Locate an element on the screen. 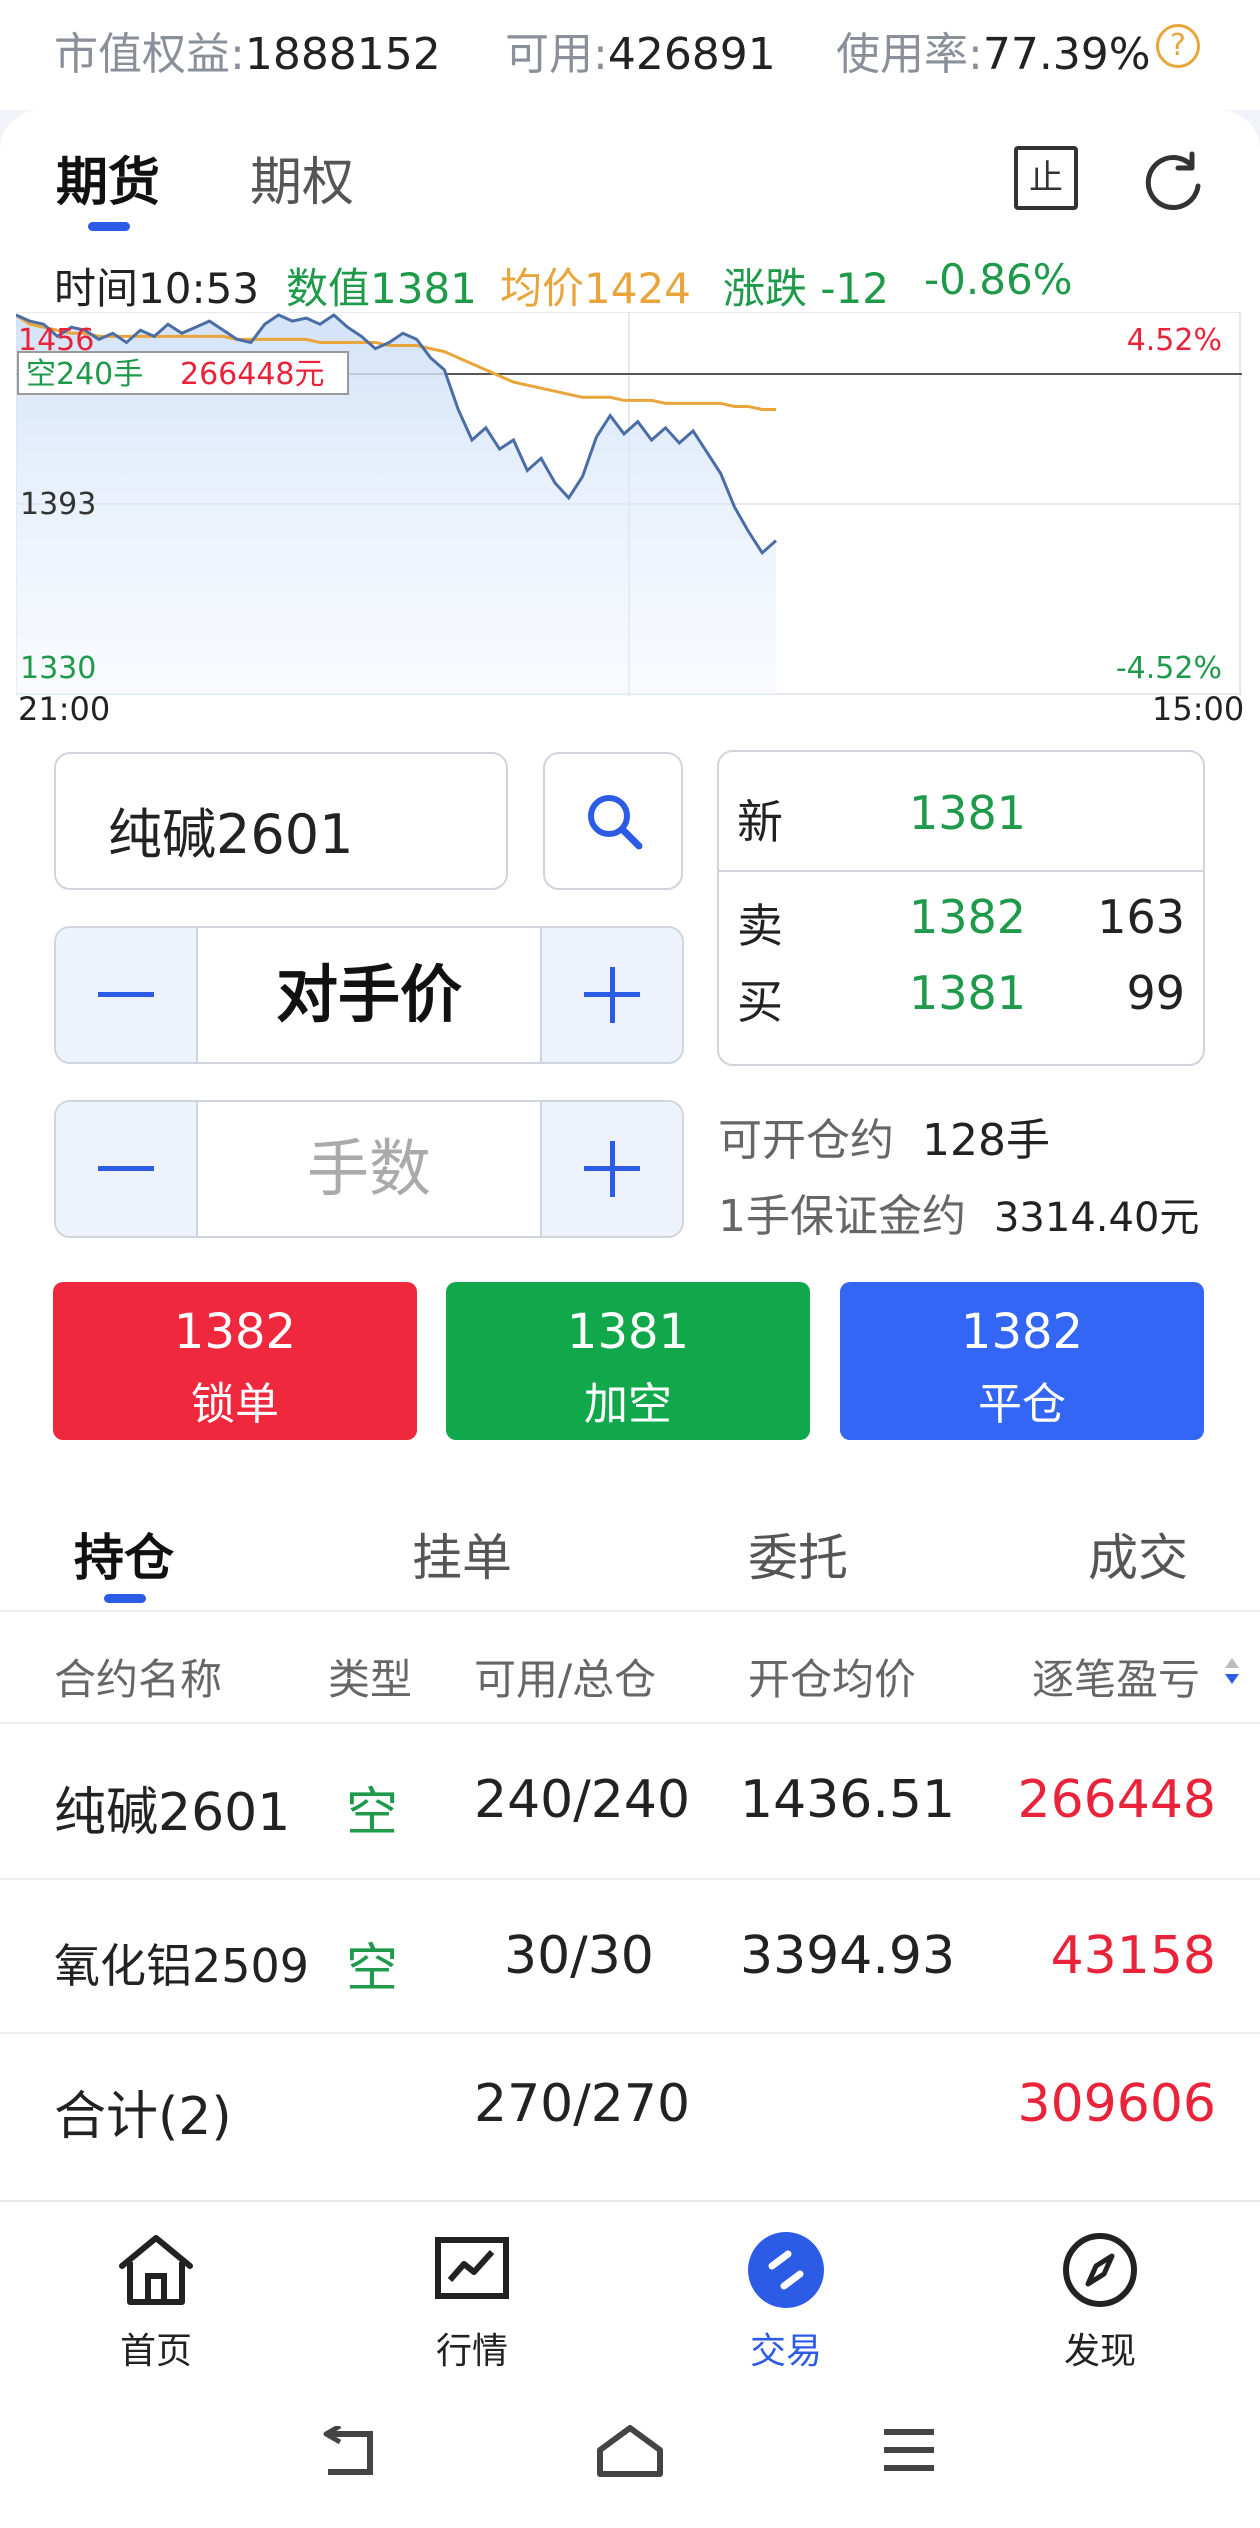 The image size is (1260, 2528). nav-home: 首页 is located at coordinates (156, 2301).